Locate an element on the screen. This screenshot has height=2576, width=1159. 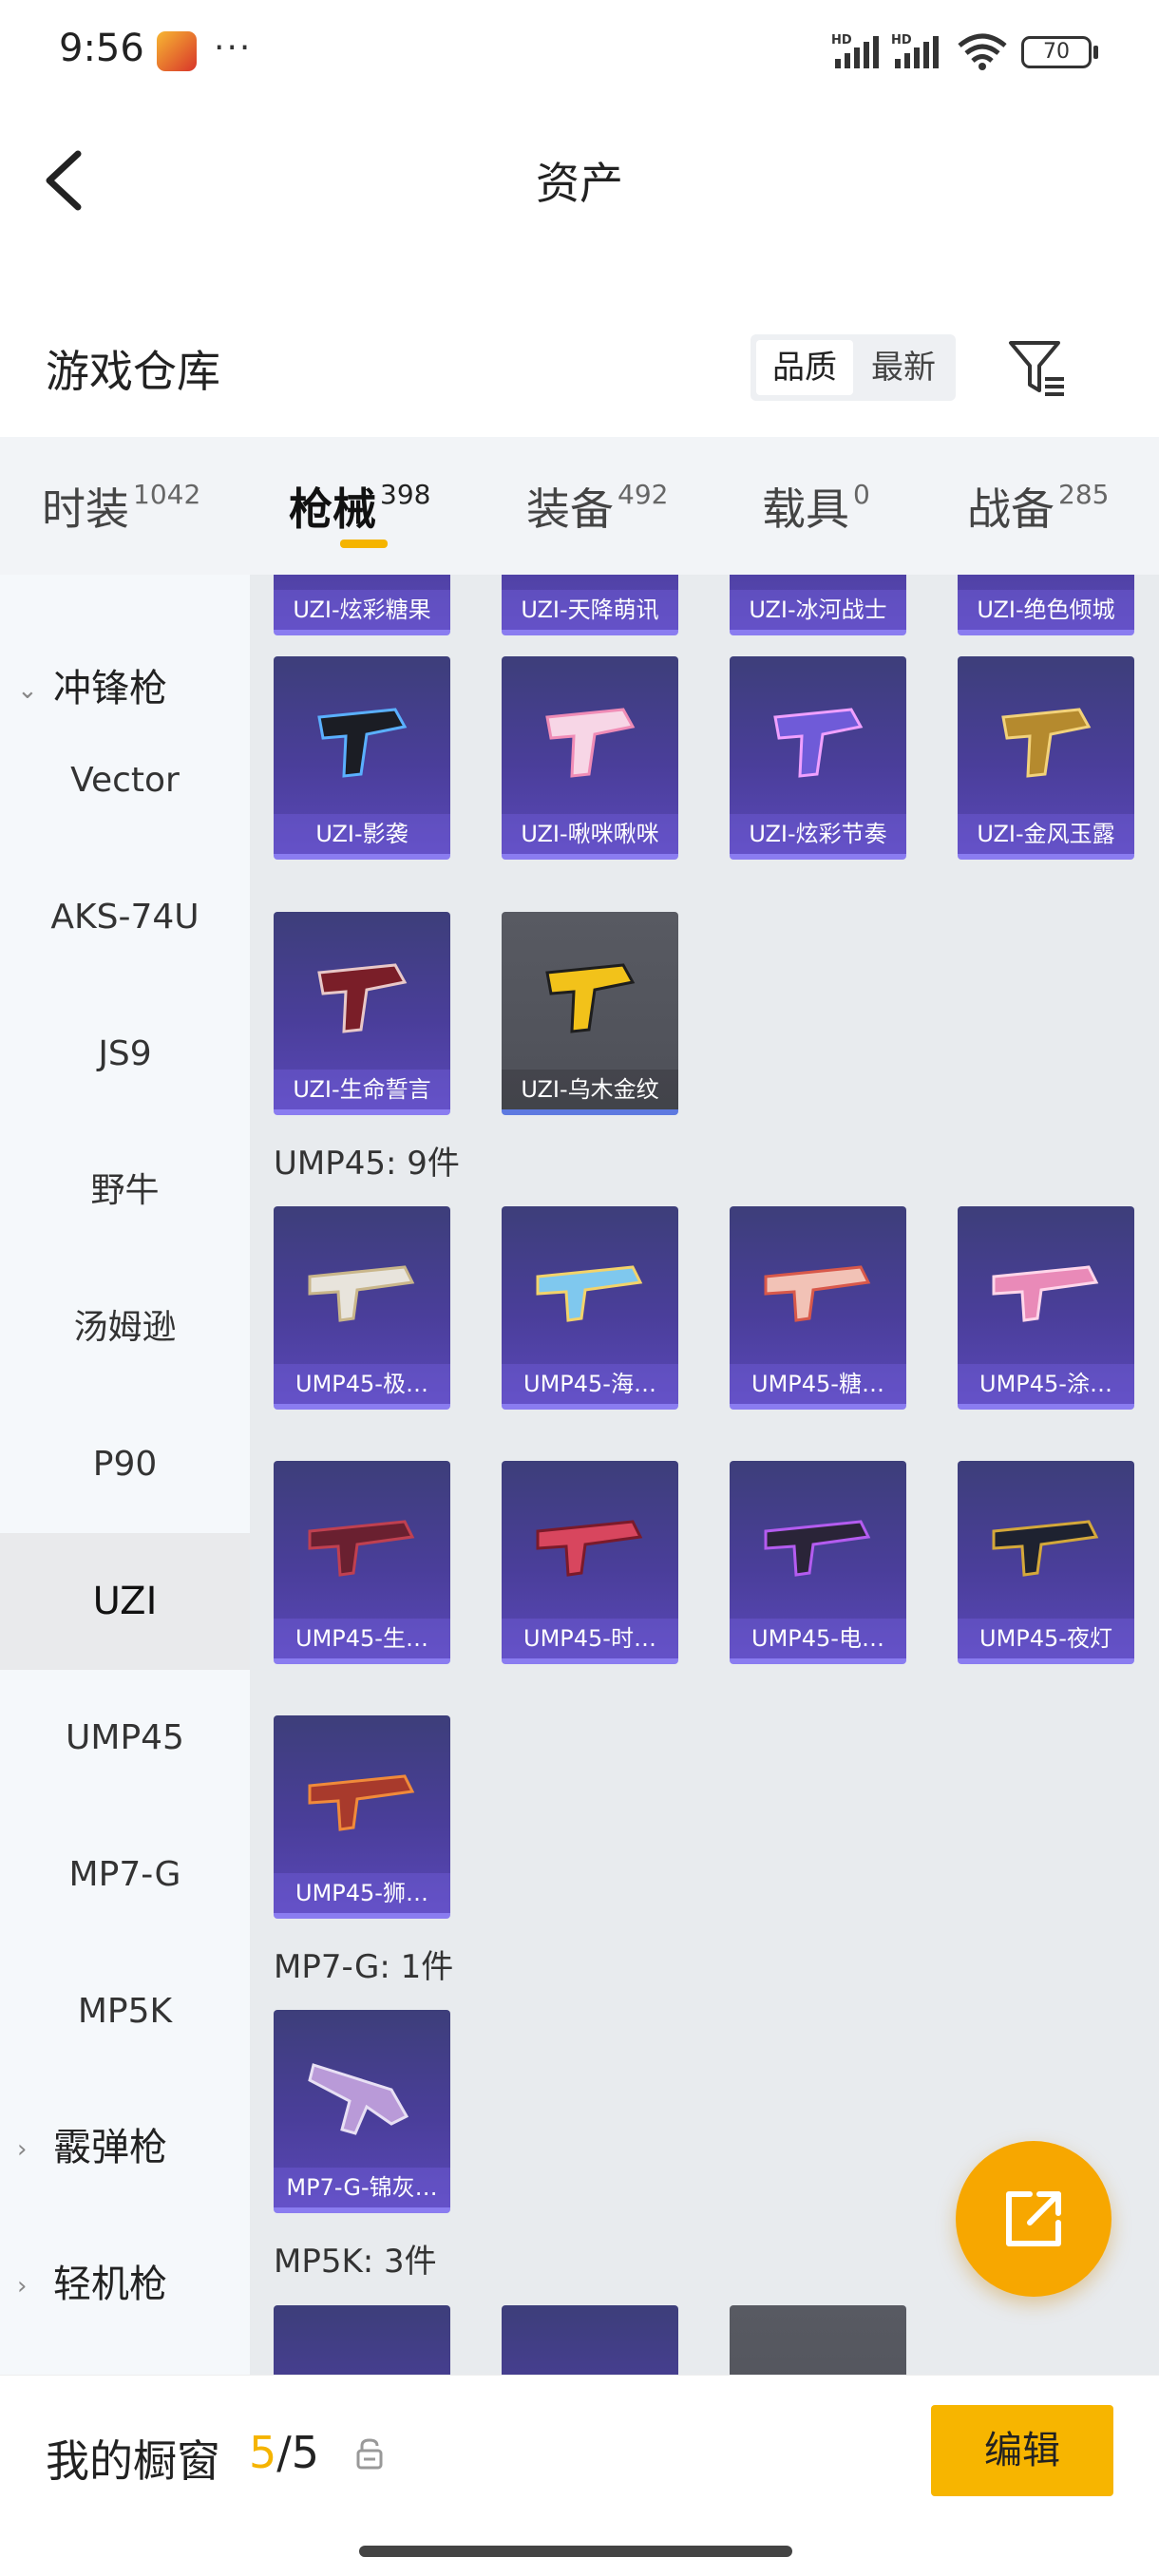
skin-card: UZI-影袭 is located at coordinates (362, 758).